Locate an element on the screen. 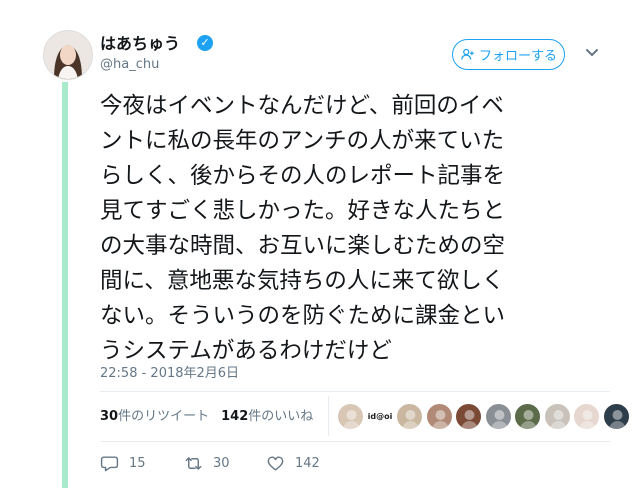  verified-badge-icon: ✓ is located at coordinates (205, 43).